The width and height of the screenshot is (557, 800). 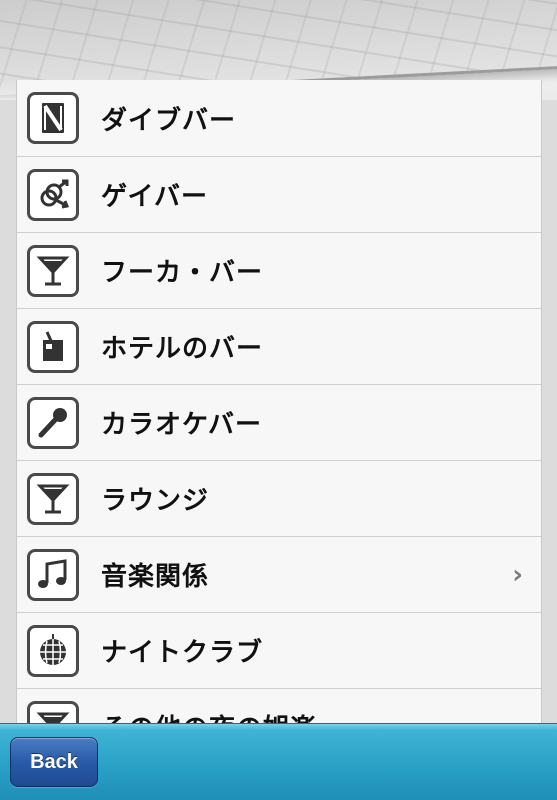 What do you see at coordinates (517, 574) in the screenshot?
I see `chevron-right-icon: ›` at bounding box center [517, 574].